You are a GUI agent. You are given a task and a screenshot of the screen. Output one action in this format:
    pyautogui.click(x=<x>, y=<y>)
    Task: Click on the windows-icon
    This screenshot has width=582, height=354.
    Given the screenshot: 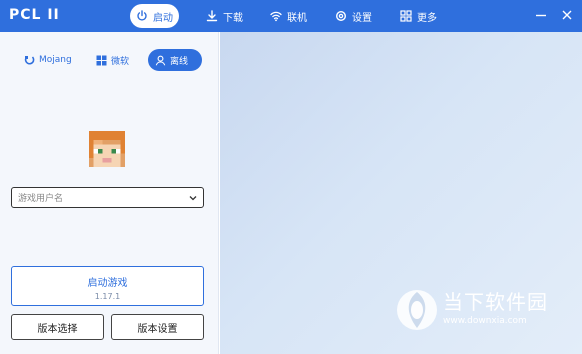 What is the action you would take?
    pyautogui.click(x=101, y=60)
    